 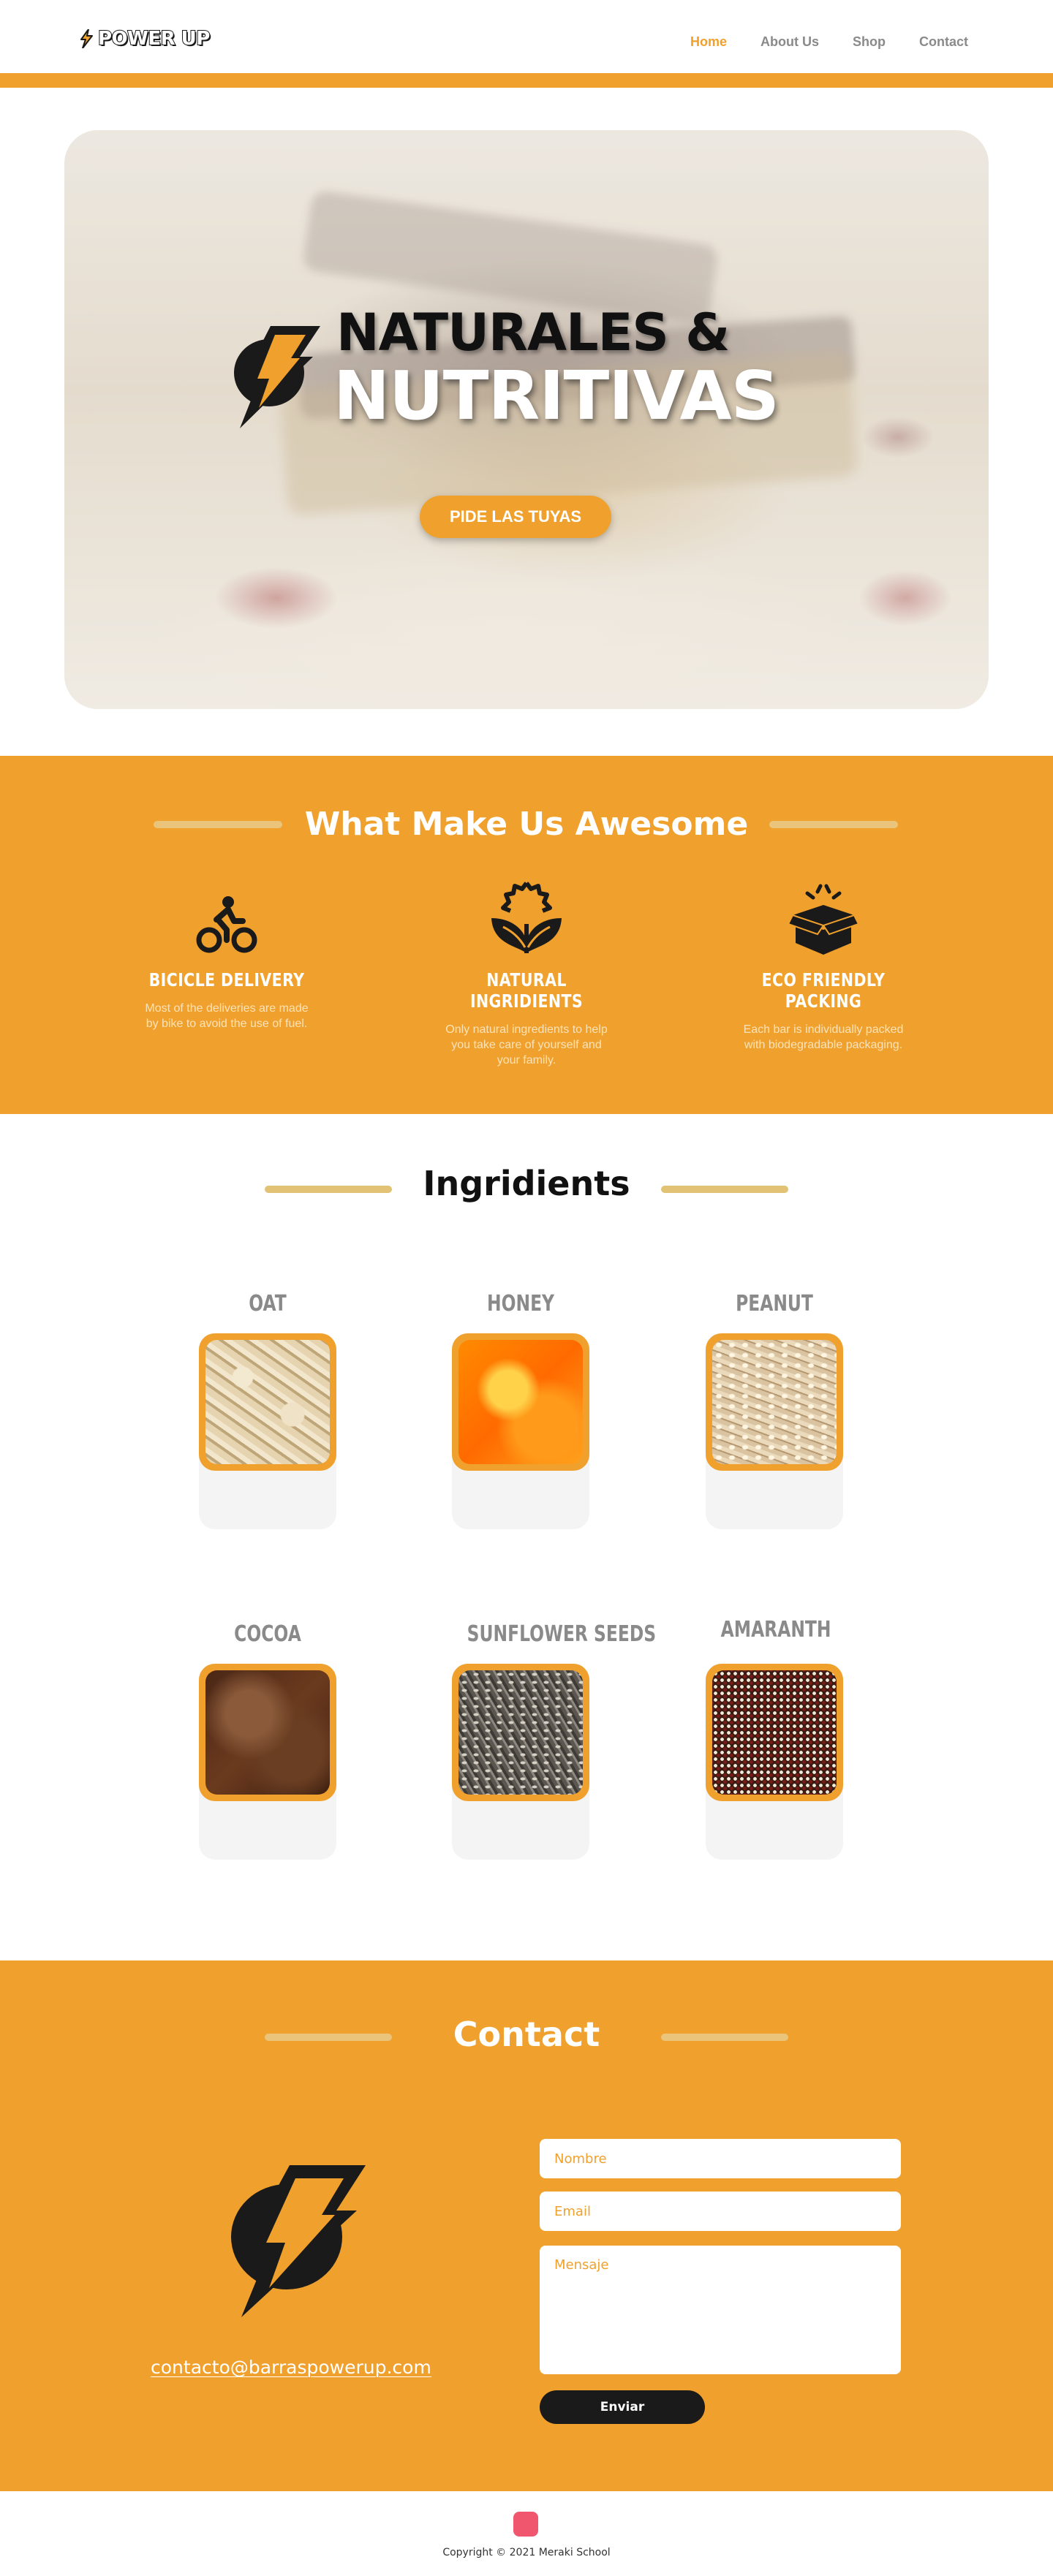 I want to click on sunflower-seeds-photo, so click(x=520, y=1732).